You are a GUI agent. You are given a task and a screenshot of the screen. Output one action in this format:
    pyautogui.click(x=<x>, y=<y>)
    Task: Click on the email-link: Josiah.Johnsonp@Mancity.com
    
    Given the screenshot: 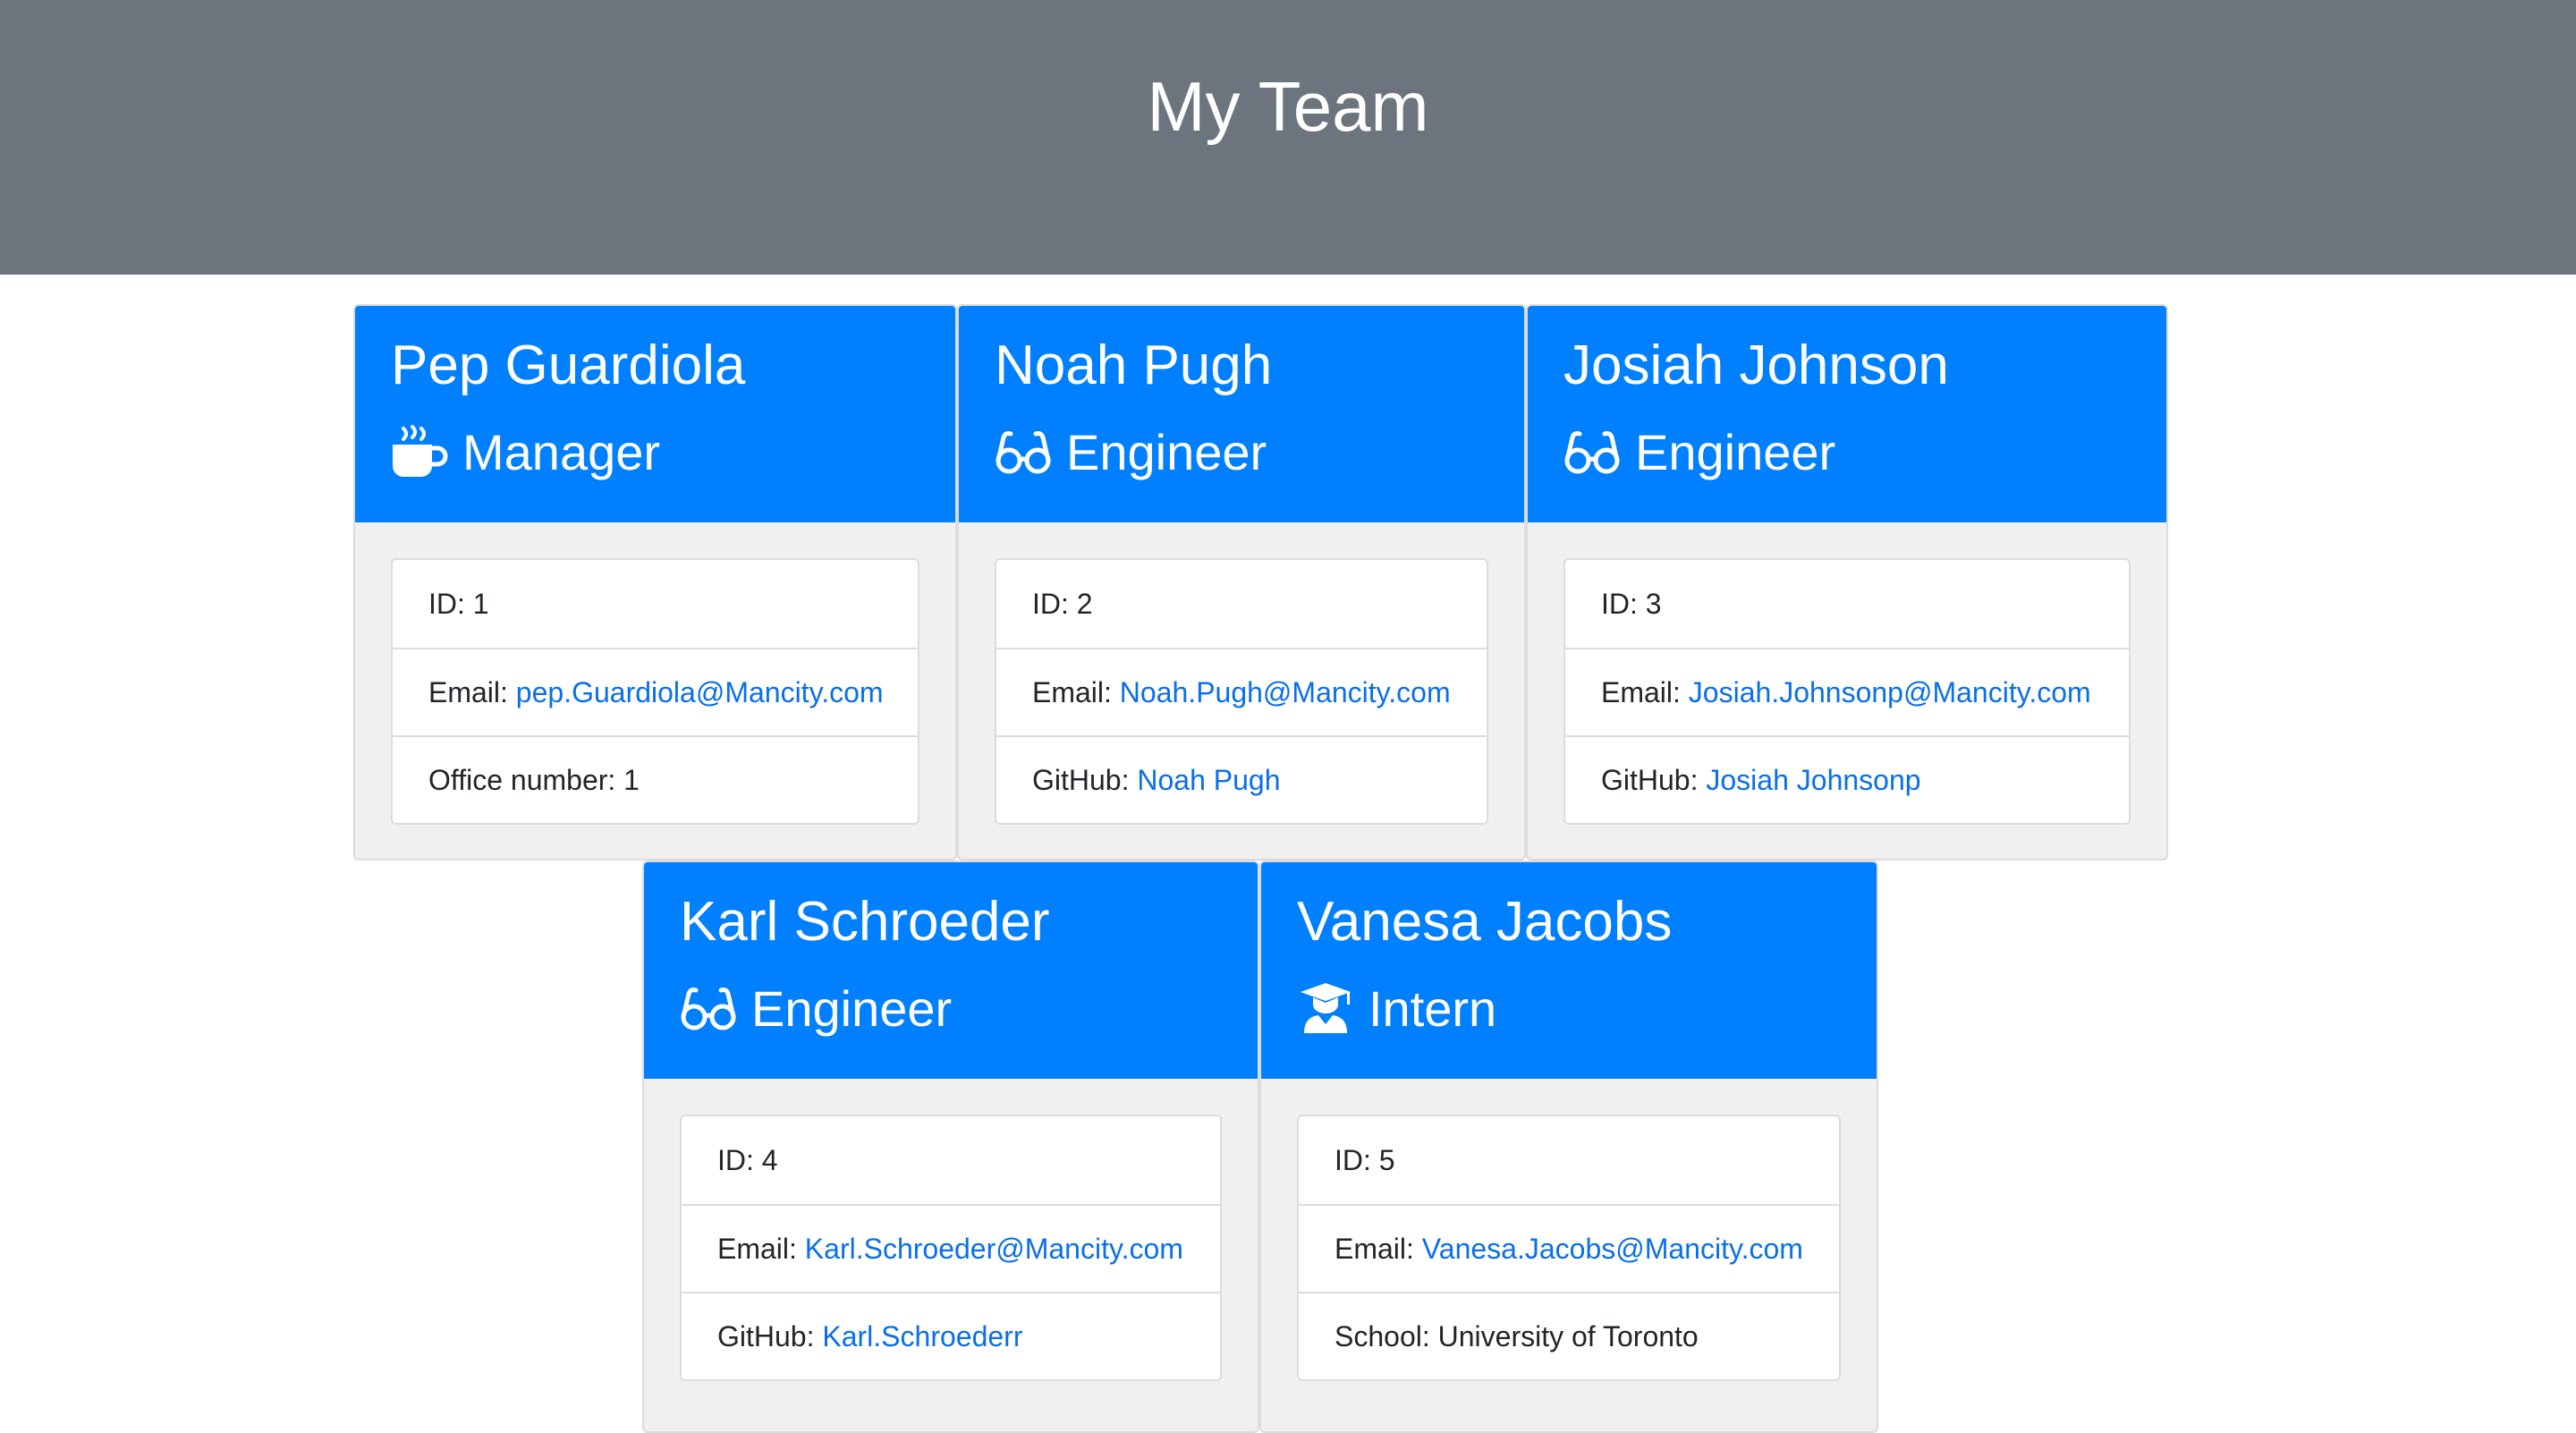 What is the action you would take?
    pyautogui.click(x=1890, y=692)
    